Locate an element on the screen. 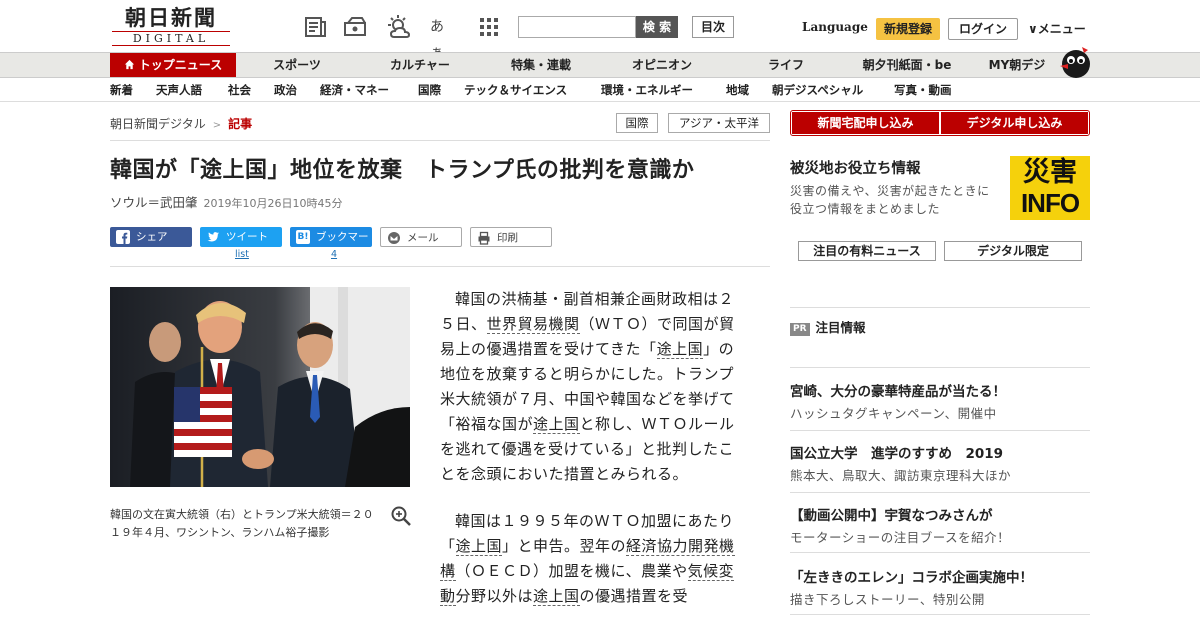  nav-culture: カルチャー is located at coordinates (420, 65).